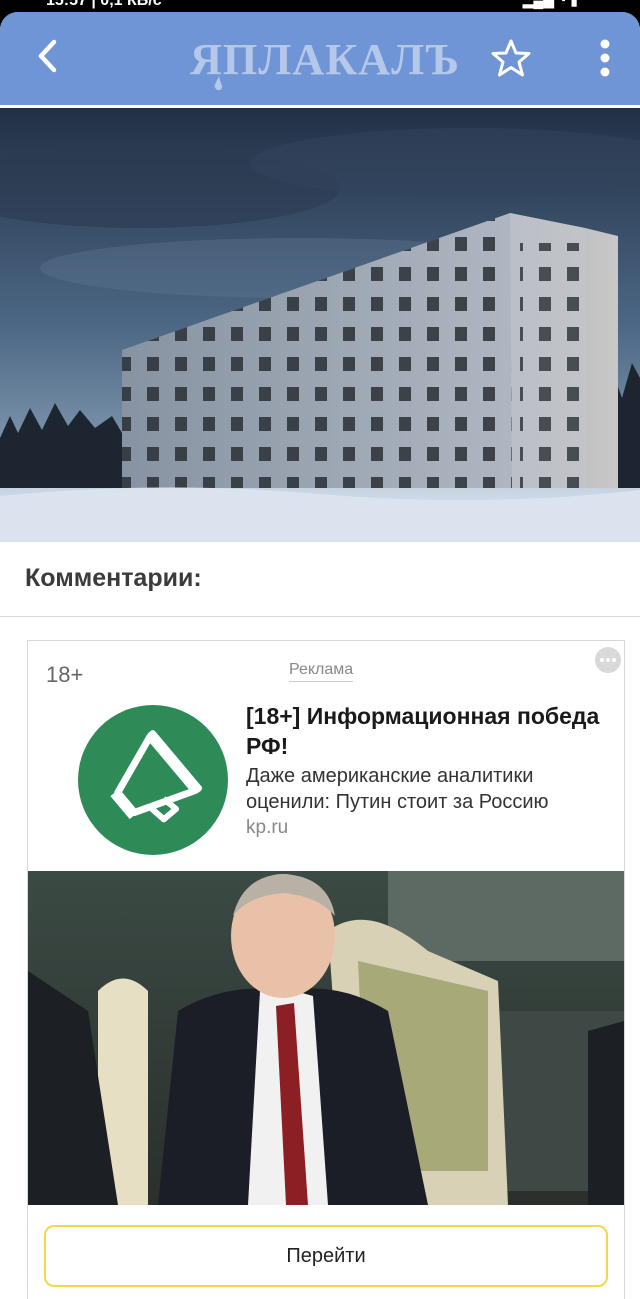  I want to click on ad-domain: kp.ru, so click(267, 827).